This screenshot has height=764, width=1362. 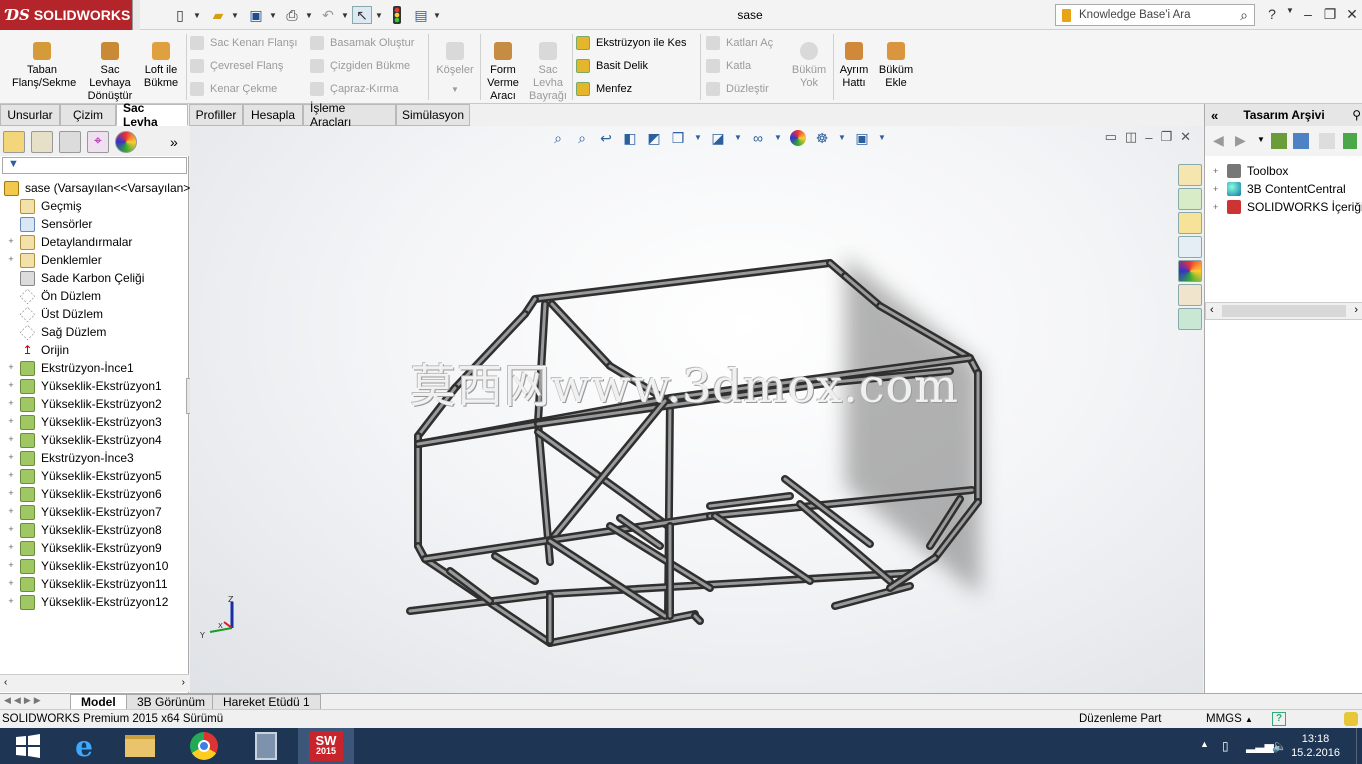 I want to click on display-manager-icon, so click(x=126, y=142).